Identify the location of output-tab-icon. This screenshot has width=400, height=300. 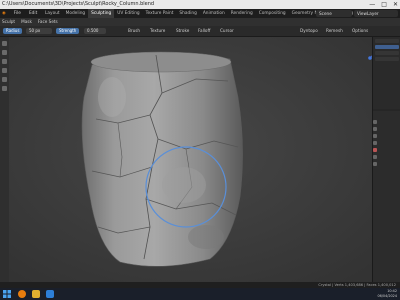
(375, 136).